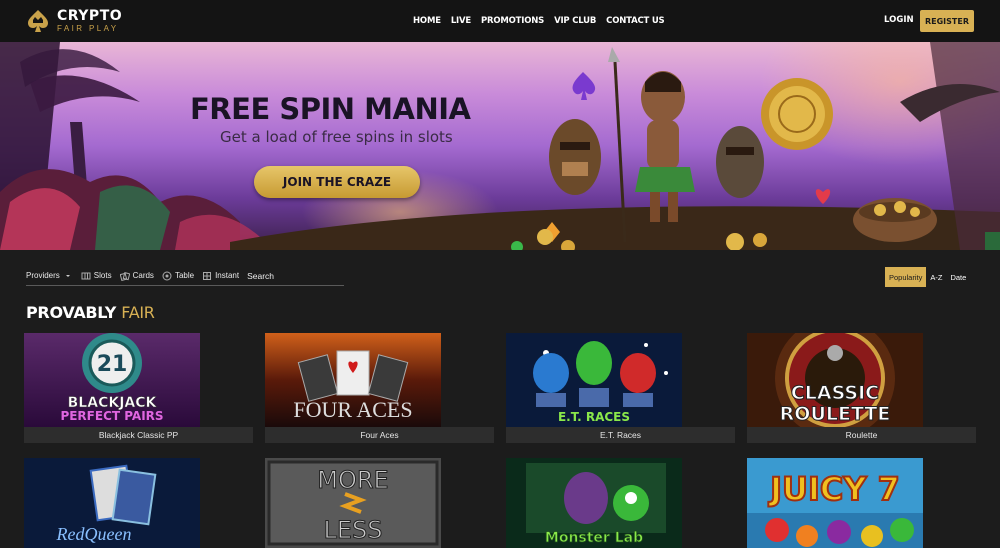 The height and width of the screenshot is (548, 1000). Describe the element at coordinates (227, 275) in the screenshot. I see `filter-instant-label: Instant` at that location.